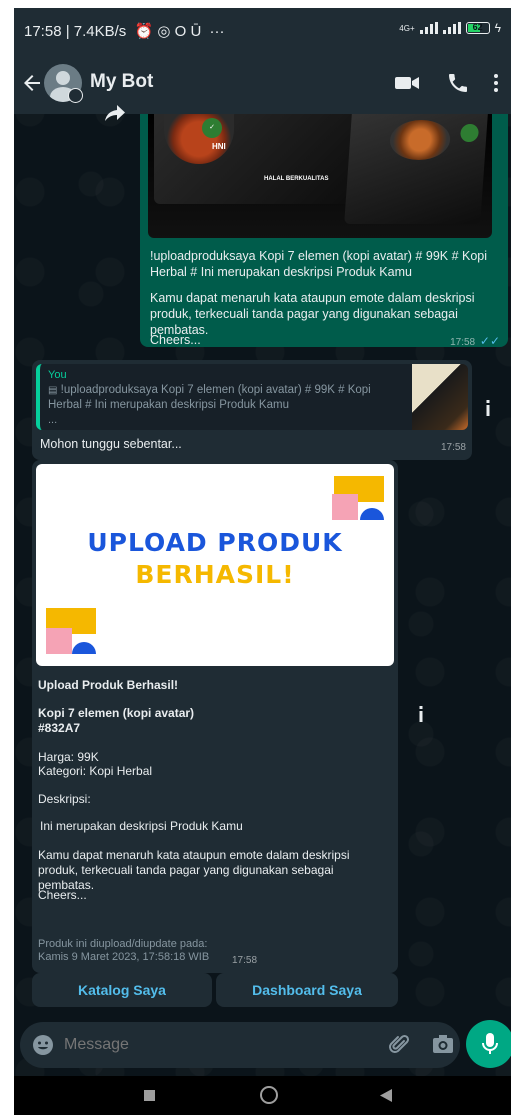 The width and height of the screenshot is (525, 1115). I want to click on description-label: Deskripsi:, so click(64, 799).